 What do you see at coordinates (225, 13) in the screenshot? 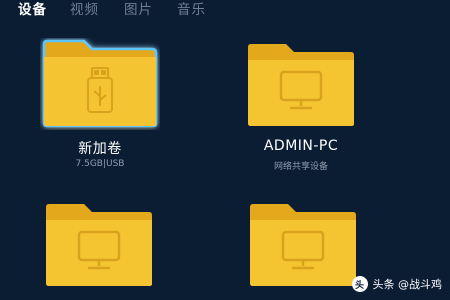
I see `tab-bar: 设备 视频 图片 音乐` at bounding box center [225, 13].